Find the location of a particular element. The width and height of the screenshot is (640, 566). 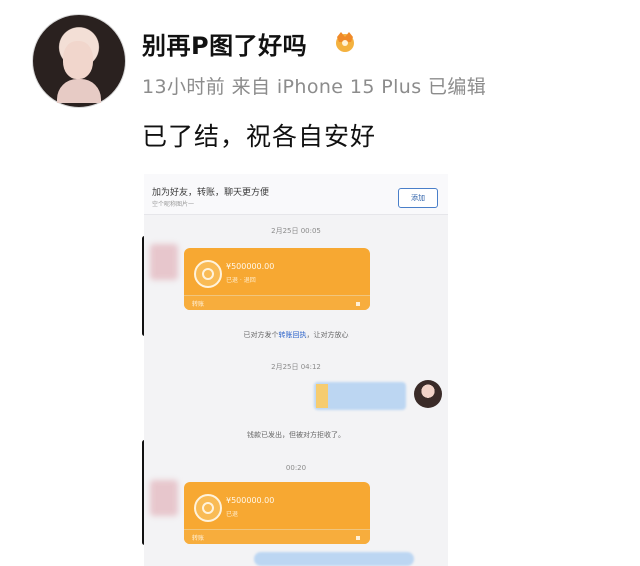

avatar-face is located at coordinates (78, 60).